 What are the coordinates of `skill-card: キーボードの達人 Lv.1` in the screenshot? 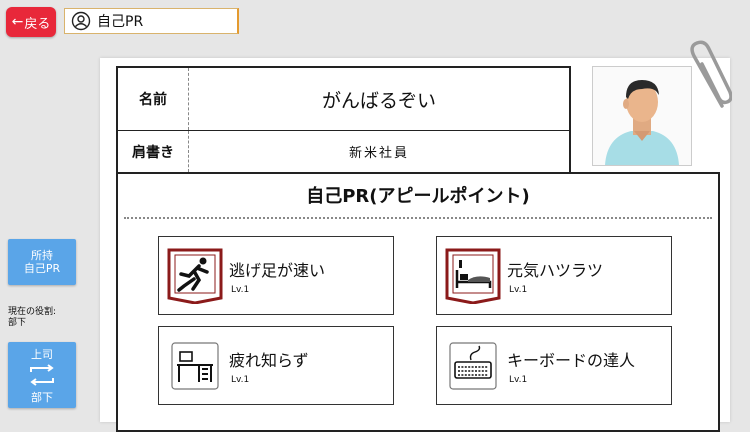 It's located at (554, 365).